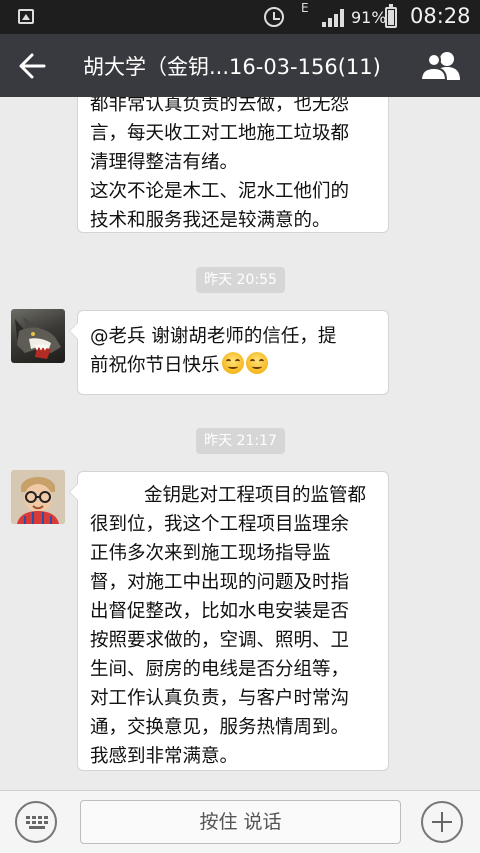 This screenshot has height=853, width=480. What do you see at coordinates (255, 495) in the screenshot?
I see `message-line: 金钥匙对工程项目的监管都` at bounding box center [255, 495].